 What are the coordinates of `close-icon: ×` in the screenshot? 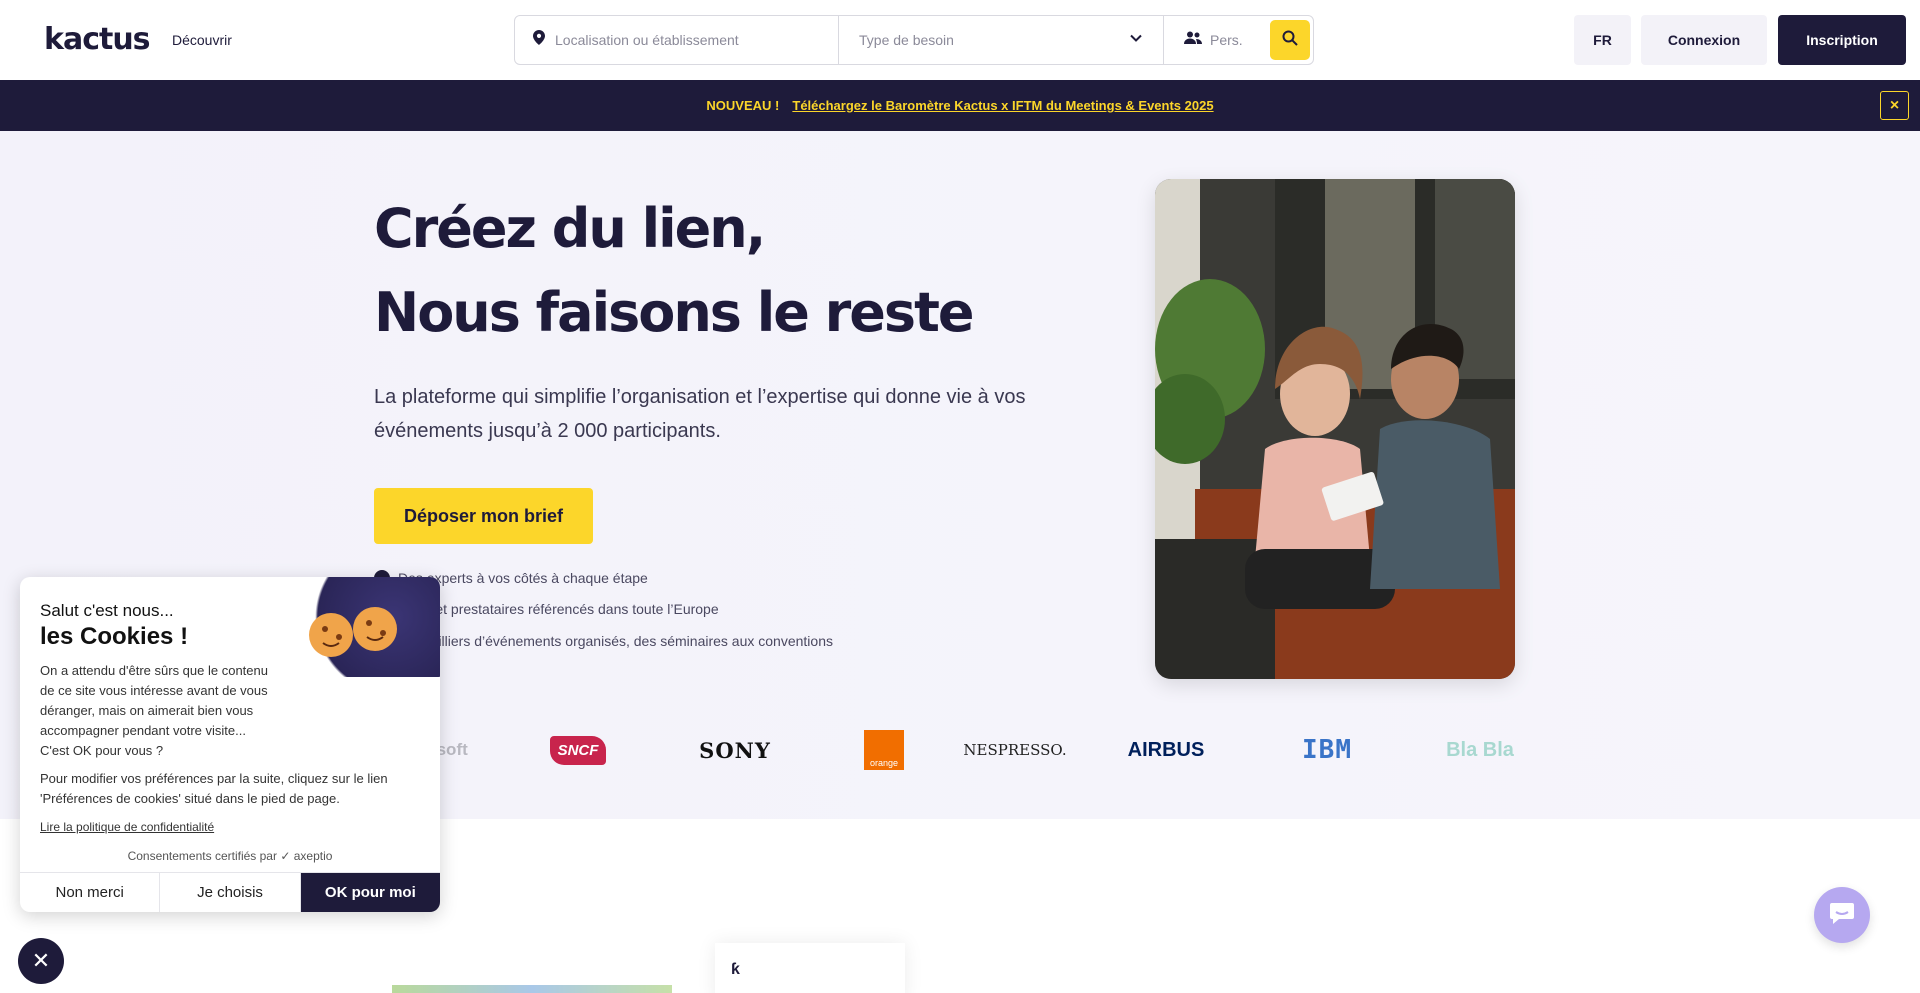 It's located at (1894, 105).